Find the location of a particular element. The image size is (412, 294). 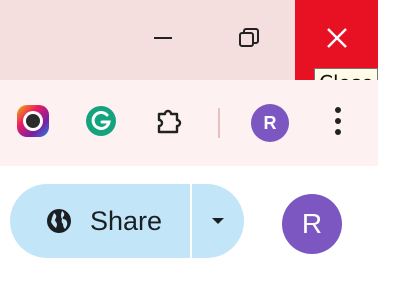

share-label: Share is located at coordinates (126, 220).